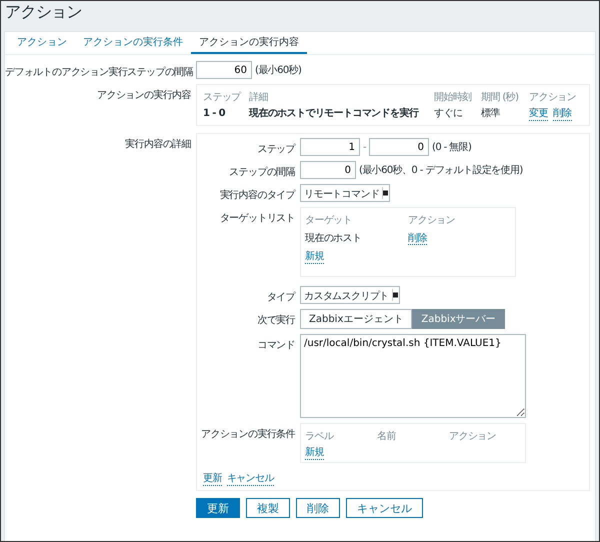 The image size is (600, 542). What do you see at coordinates (538, 113) in the screenshot?
I see `link: 変更` at bounding box center [538, 113].